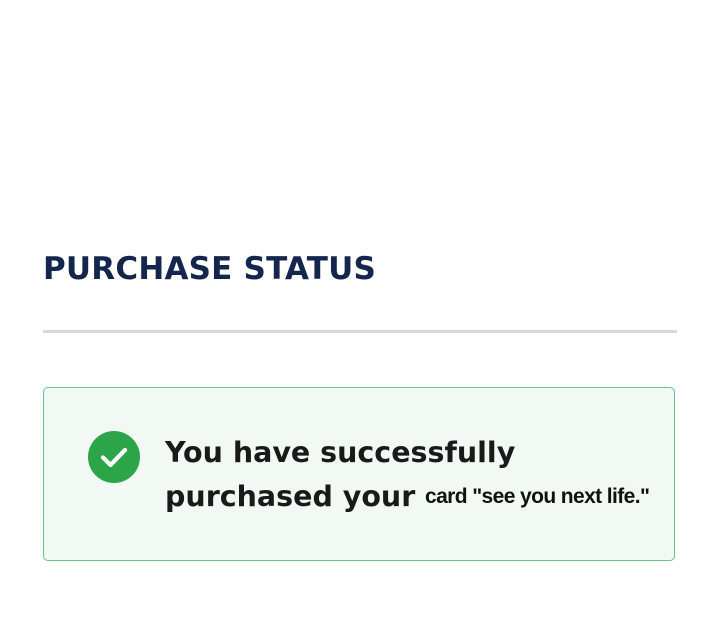 The image size is (719, 621). Describe the element at coordinates (537, 496) in the screenshot. I see `status-message-overlay-text: card "see you next life."` at that location.